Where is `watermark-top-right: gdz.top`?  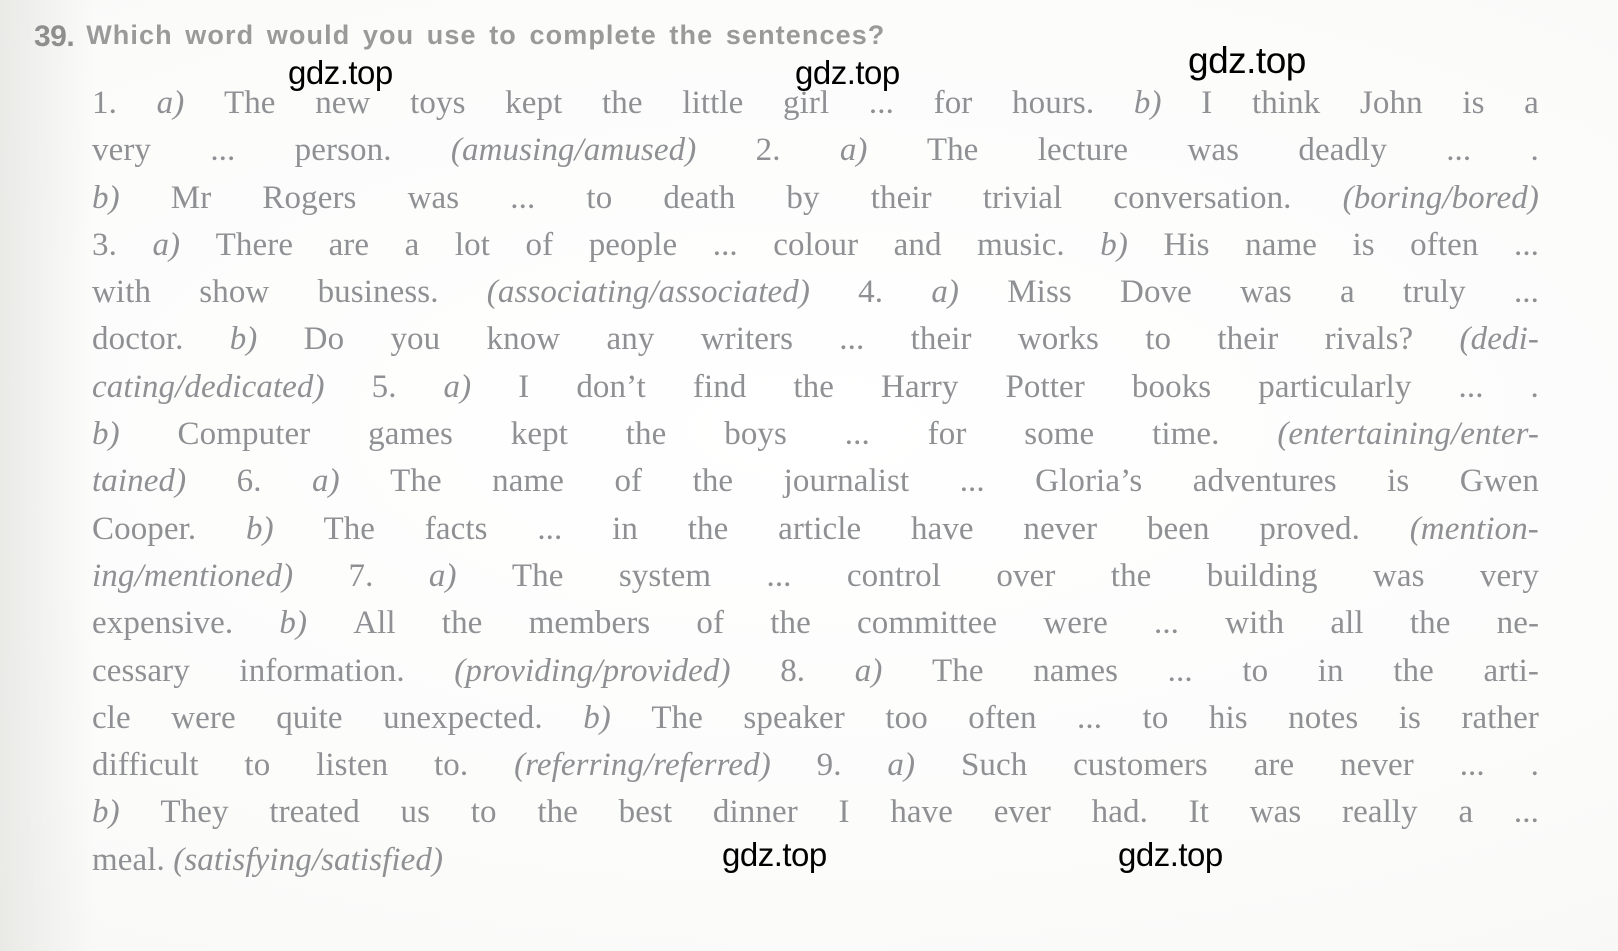
watermark-top-right: gdz.top is located at coordinates (1247, 60).